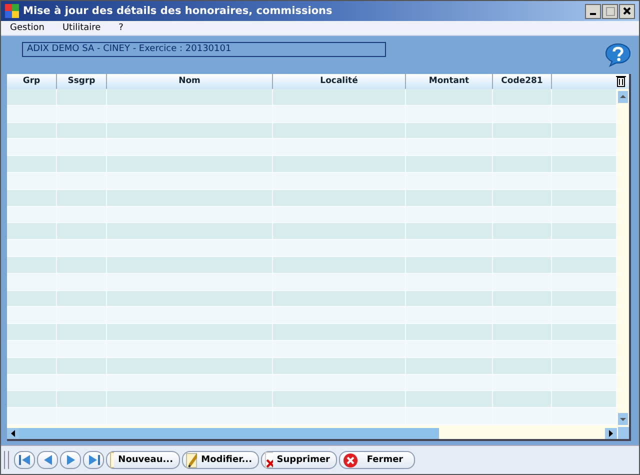  I want to click on previous-icon, so click(47, 460).